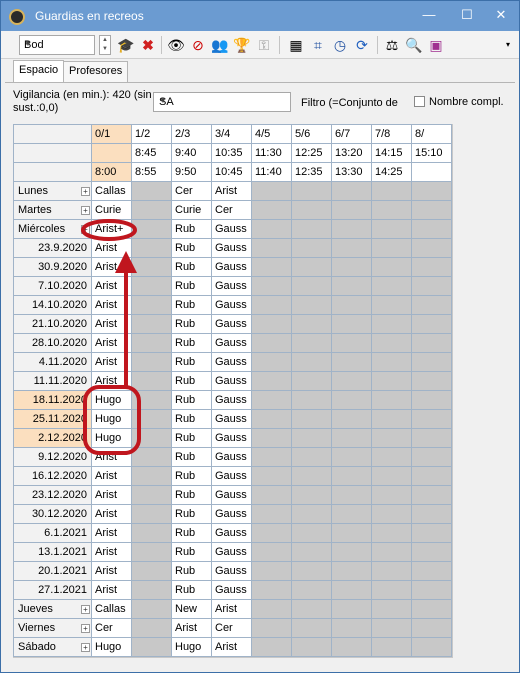 This screenshot has width=520, height=674. What do you see at coordinates (436, 45) in the screenshot?
I see `card-icon: ▣` at bounding box center [436, 45].